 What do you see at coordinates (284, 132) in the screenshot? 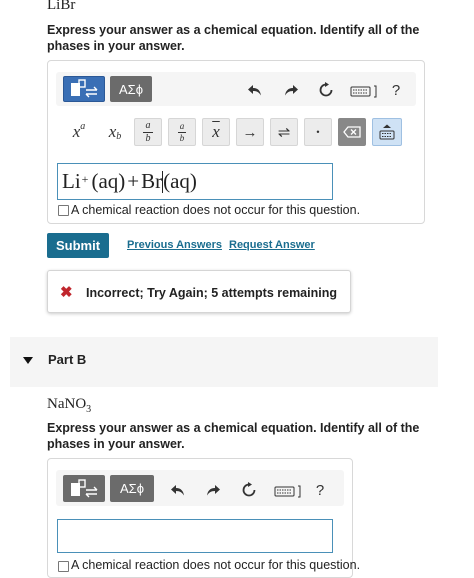
I see `equilibrium-arrow-button: ⇌` at bounding box center [284, 132].